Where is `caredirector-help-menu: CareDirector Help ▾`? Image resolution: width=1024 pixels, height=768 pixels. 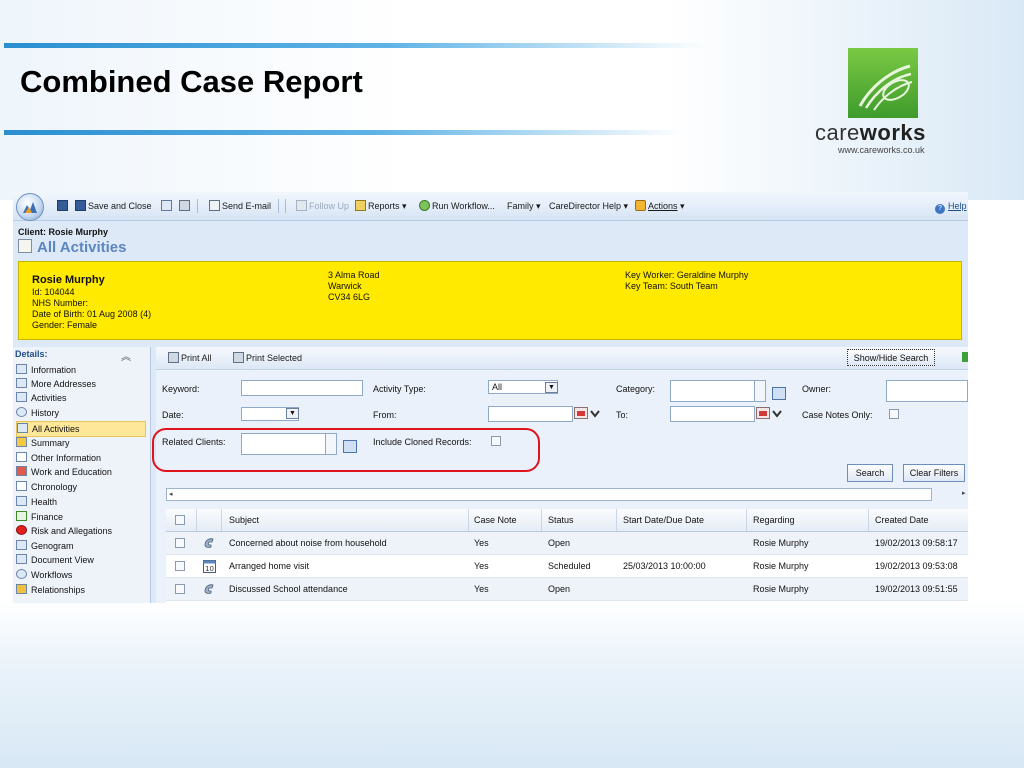 caredirector-help-menu: CareDirector Help ▾ is located at coordinates (588, 206).